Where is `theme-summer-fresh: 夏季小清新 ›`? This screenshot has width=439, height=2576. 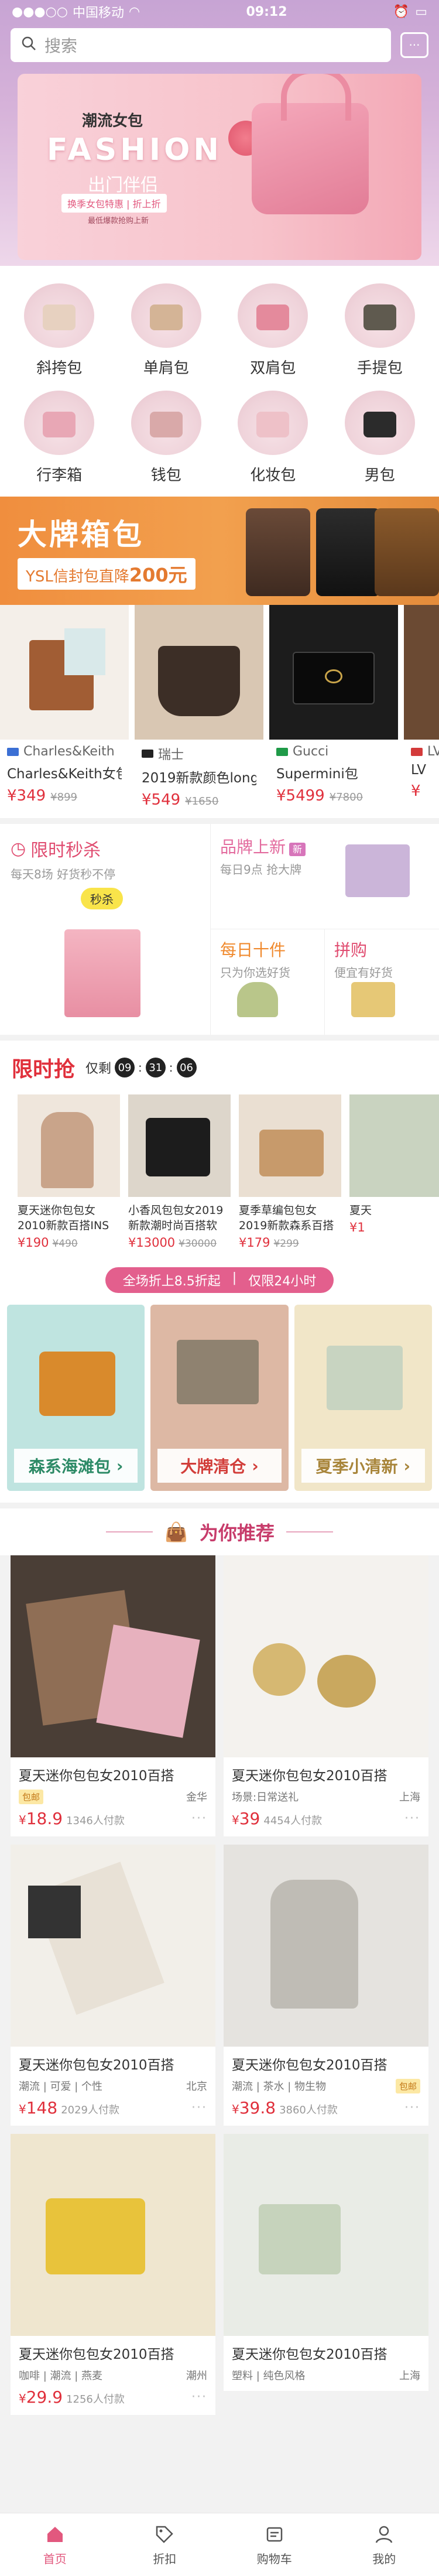 theme-summer-fresh: 夏季小清新 › is located at coordinates (363, 1398).